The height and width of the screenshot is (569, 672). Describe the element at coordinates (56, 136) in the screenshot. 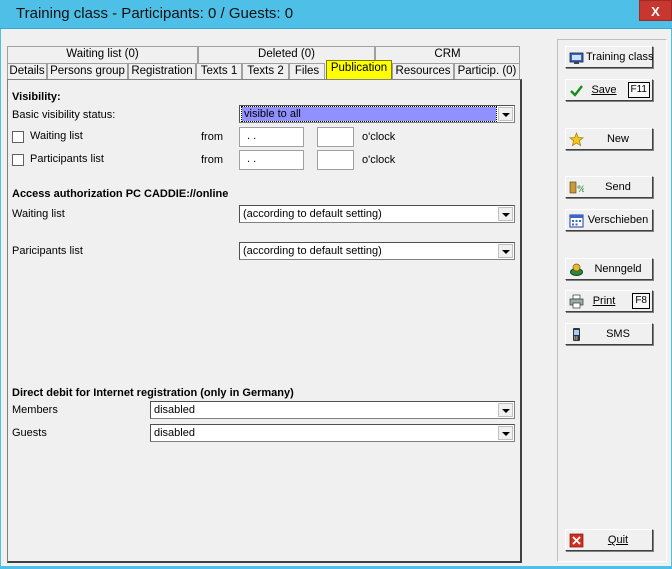

I see `waiting-list-visibility-label: Waiting list` at that location.